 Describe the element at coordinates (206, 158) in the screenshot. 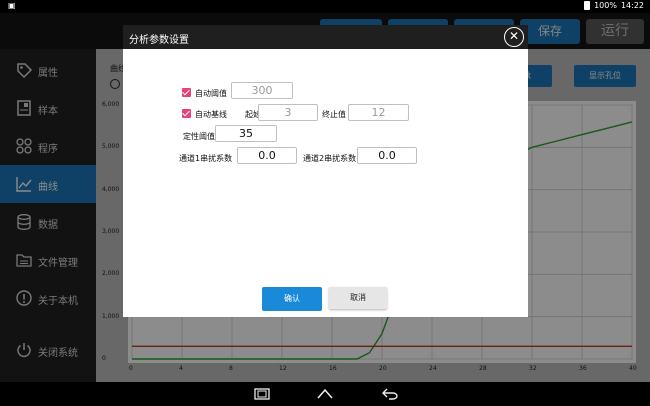

I see `ch1-crosstalk-label: 通道1串扰系数` at that location.